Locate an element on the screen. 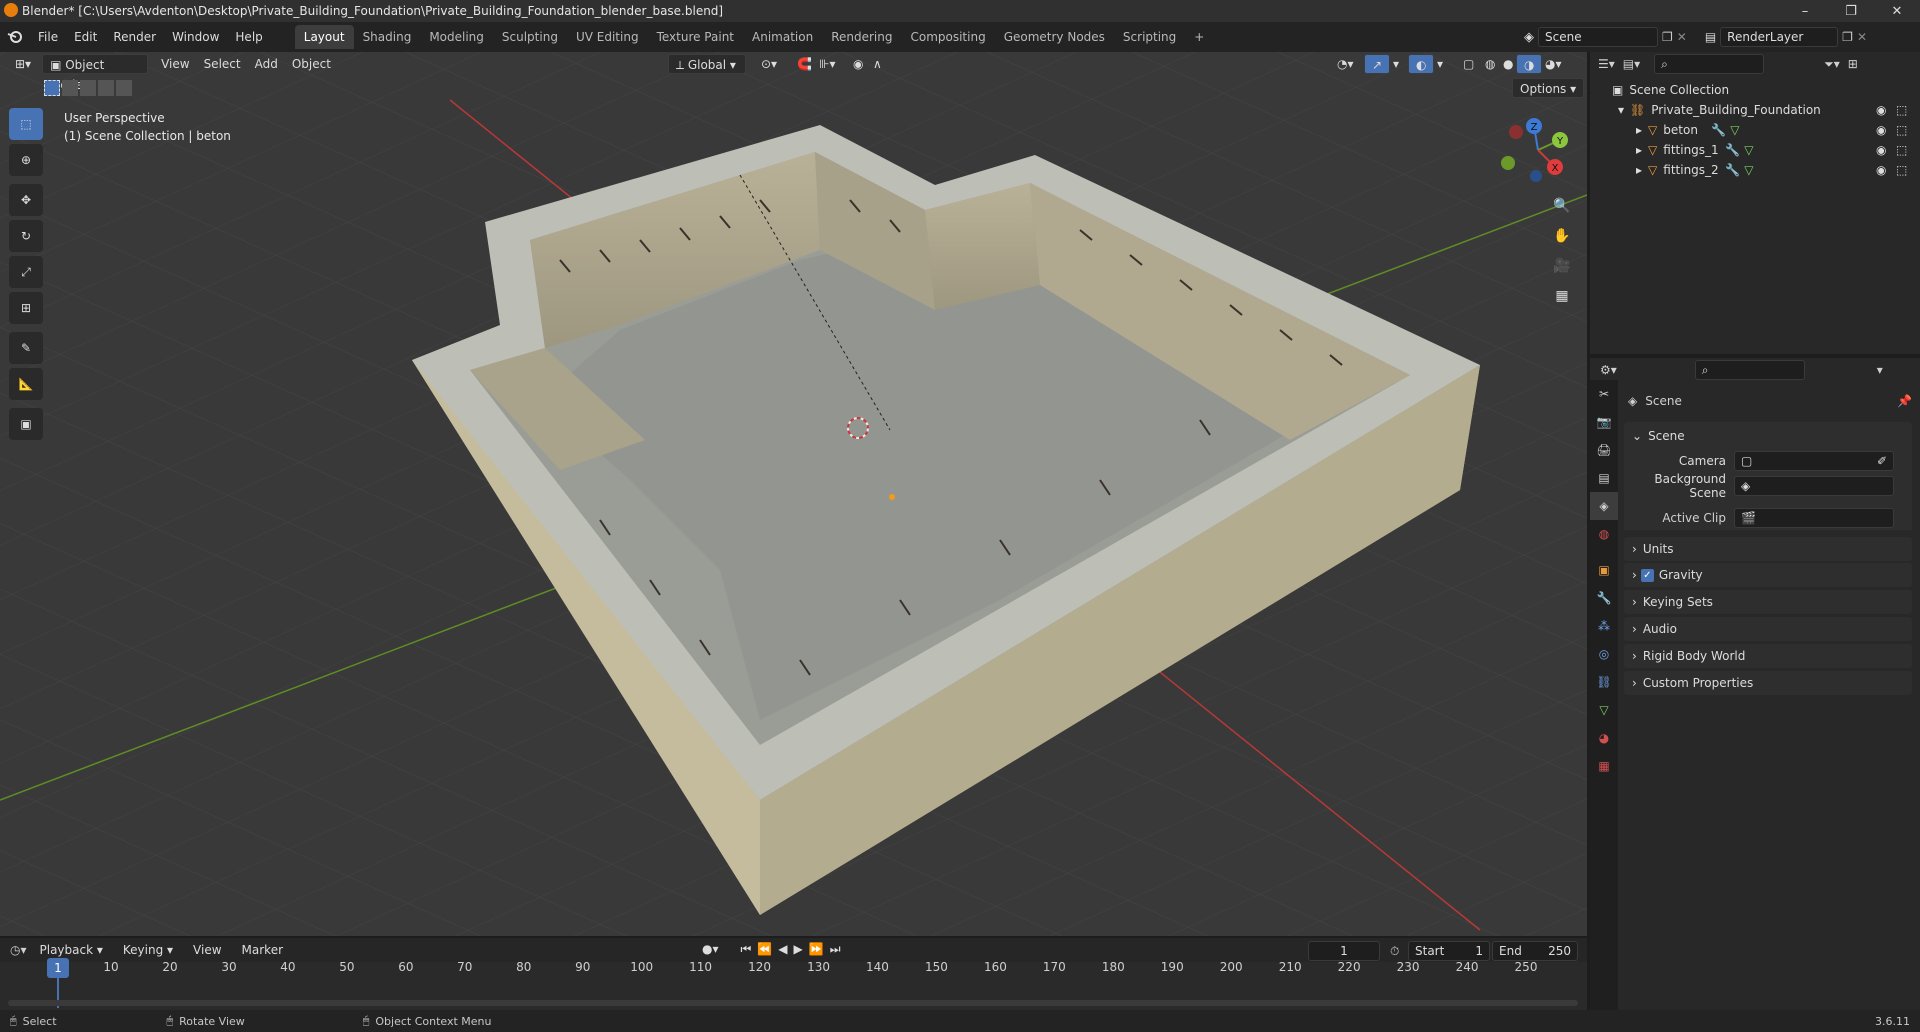 The image size is (1920, 1032). duplicate-scene-icon: ❐ is located at coordinates (1667, 37).